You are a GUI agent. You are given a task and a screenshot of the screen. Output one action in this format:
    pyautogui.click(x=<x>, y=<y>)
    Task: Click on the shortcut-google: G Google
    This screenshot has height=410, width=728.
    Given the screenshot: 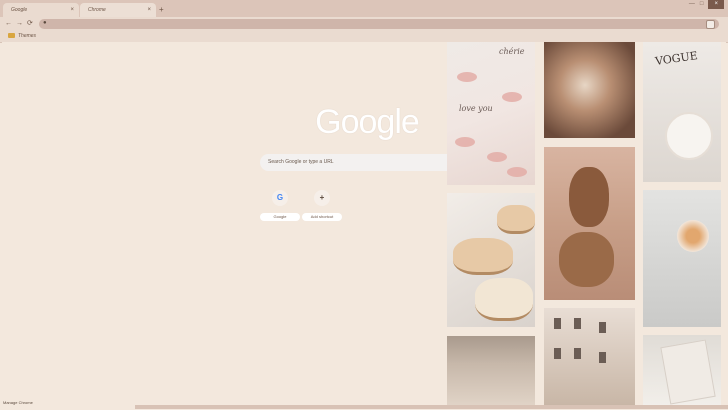 What is the action you would take?
    pyautogui.click(x=280, y=205)
    